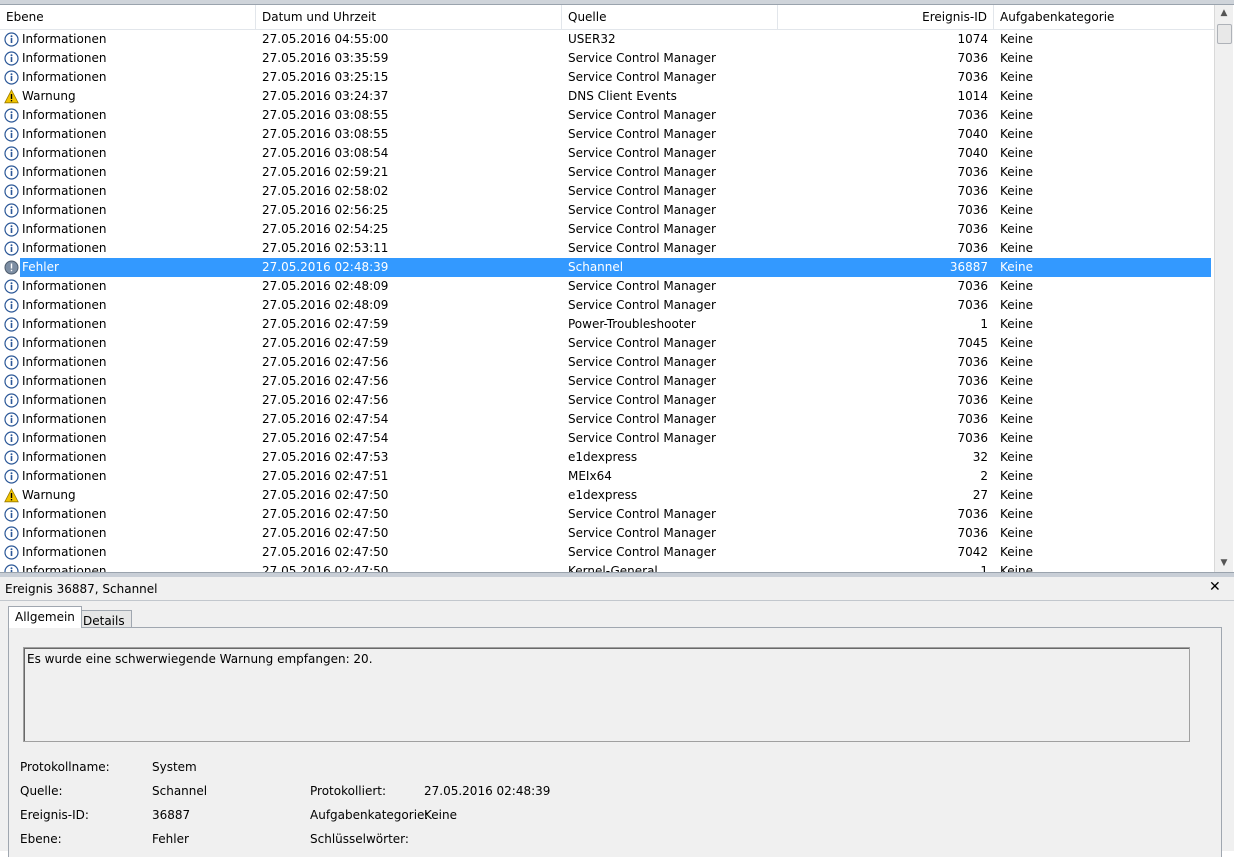 Image resolution: width=1234 pixels, height=857 pixels. Describe the element at coordinates (1104, 17) in the screenshot. I see `column-header-category: Aufgabenkategorie` at that location.